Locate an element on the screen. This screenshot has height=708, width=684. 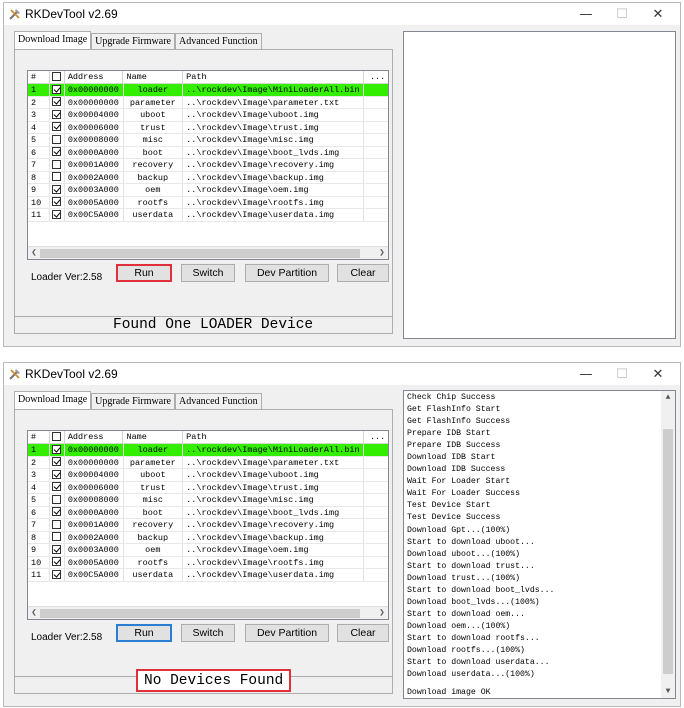
vertical-scrollbar: ▲ ▼ is located at coordinates (668, 544).